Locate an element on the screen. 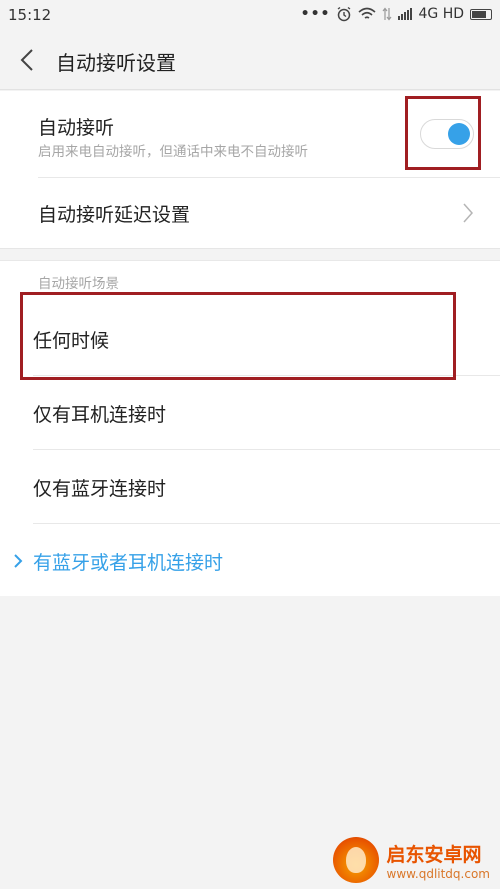 Image resolution: width=500 pixels, height=889 pixels. toggle-knob is located at coordinates (459, 134).